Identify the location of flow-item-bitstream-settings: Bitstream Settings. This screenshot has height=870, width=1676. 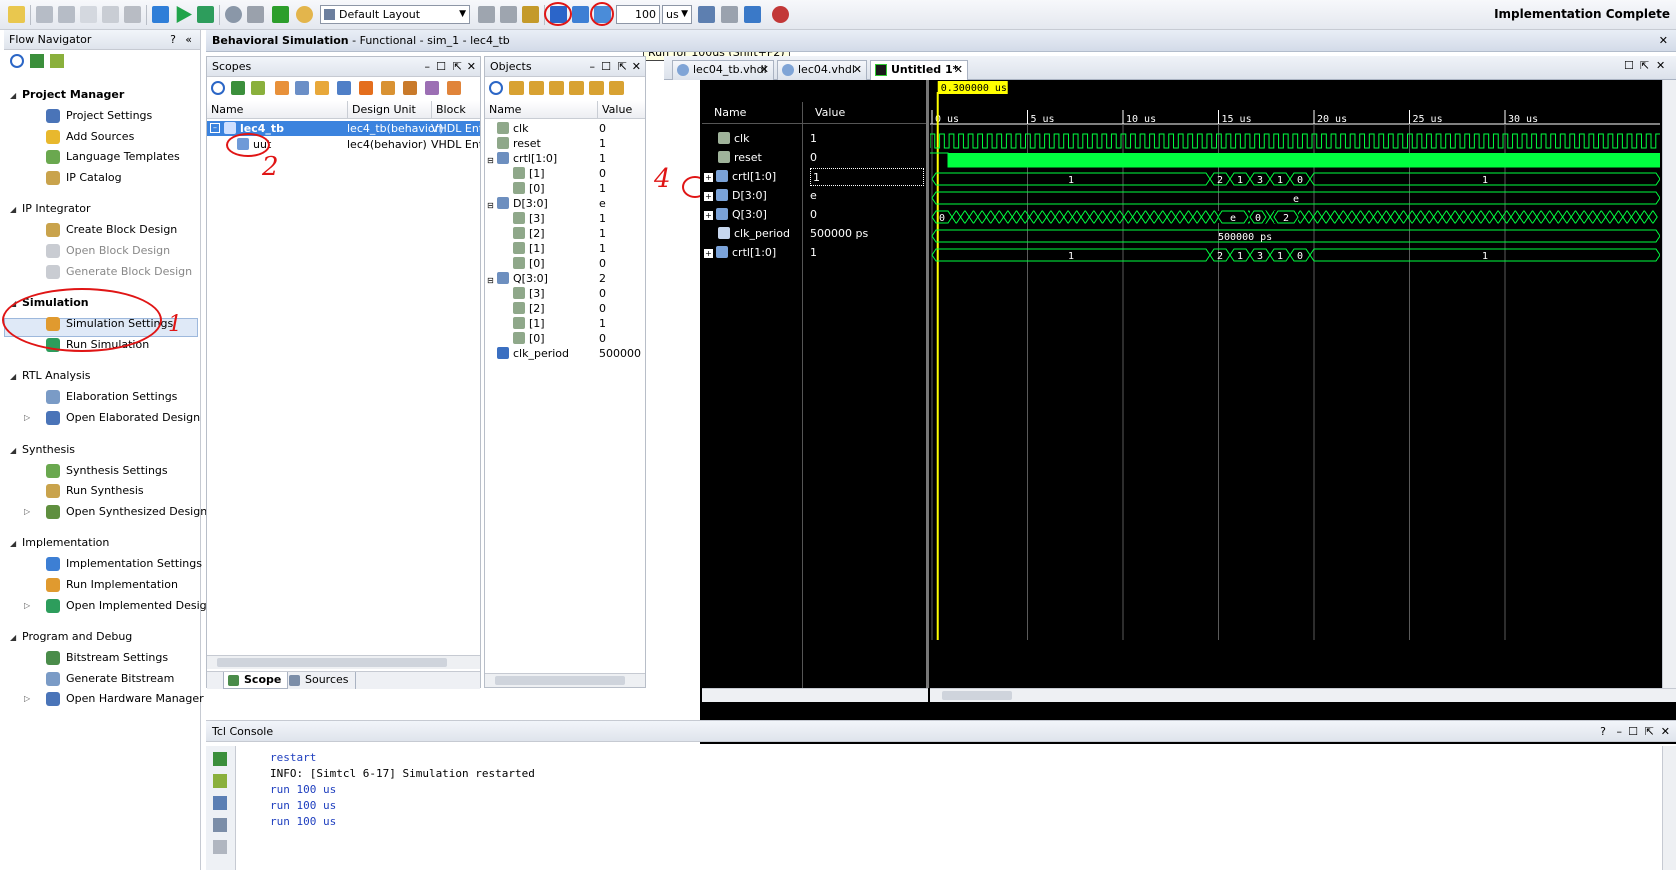
(106, 658).